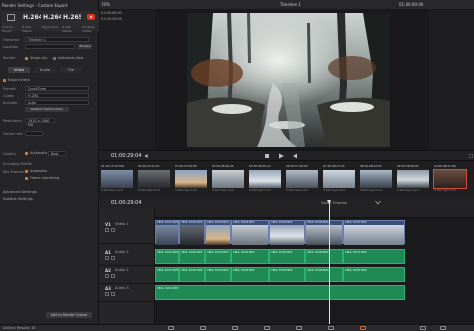 The height and width of the screenshot is (331, 474). I want to click on cut-page-icon, so click(203, 328).